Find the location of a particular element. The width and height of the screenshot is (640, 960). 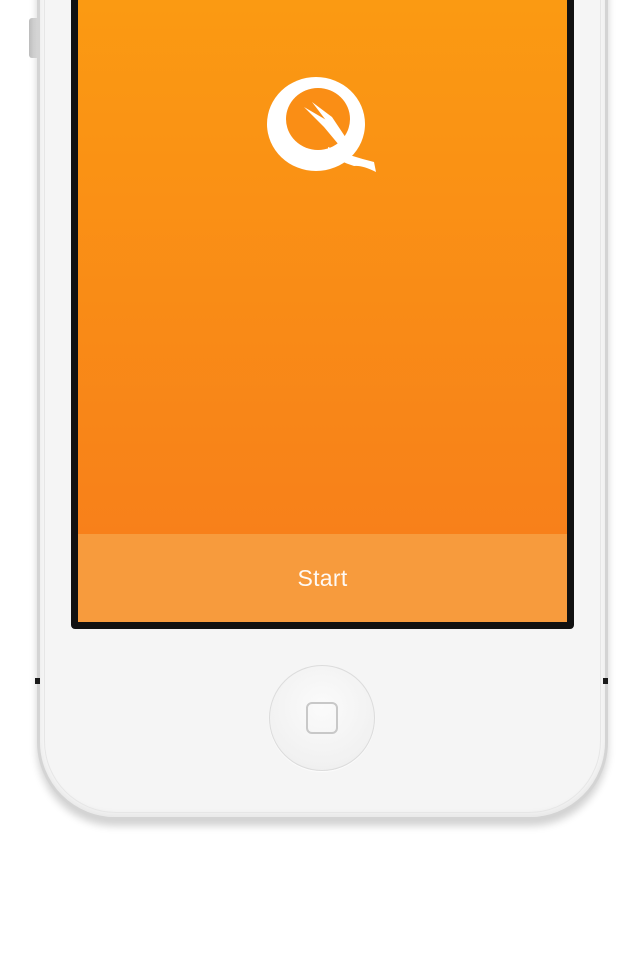

device-antenna-band-right is located at coordinates (605, 681).